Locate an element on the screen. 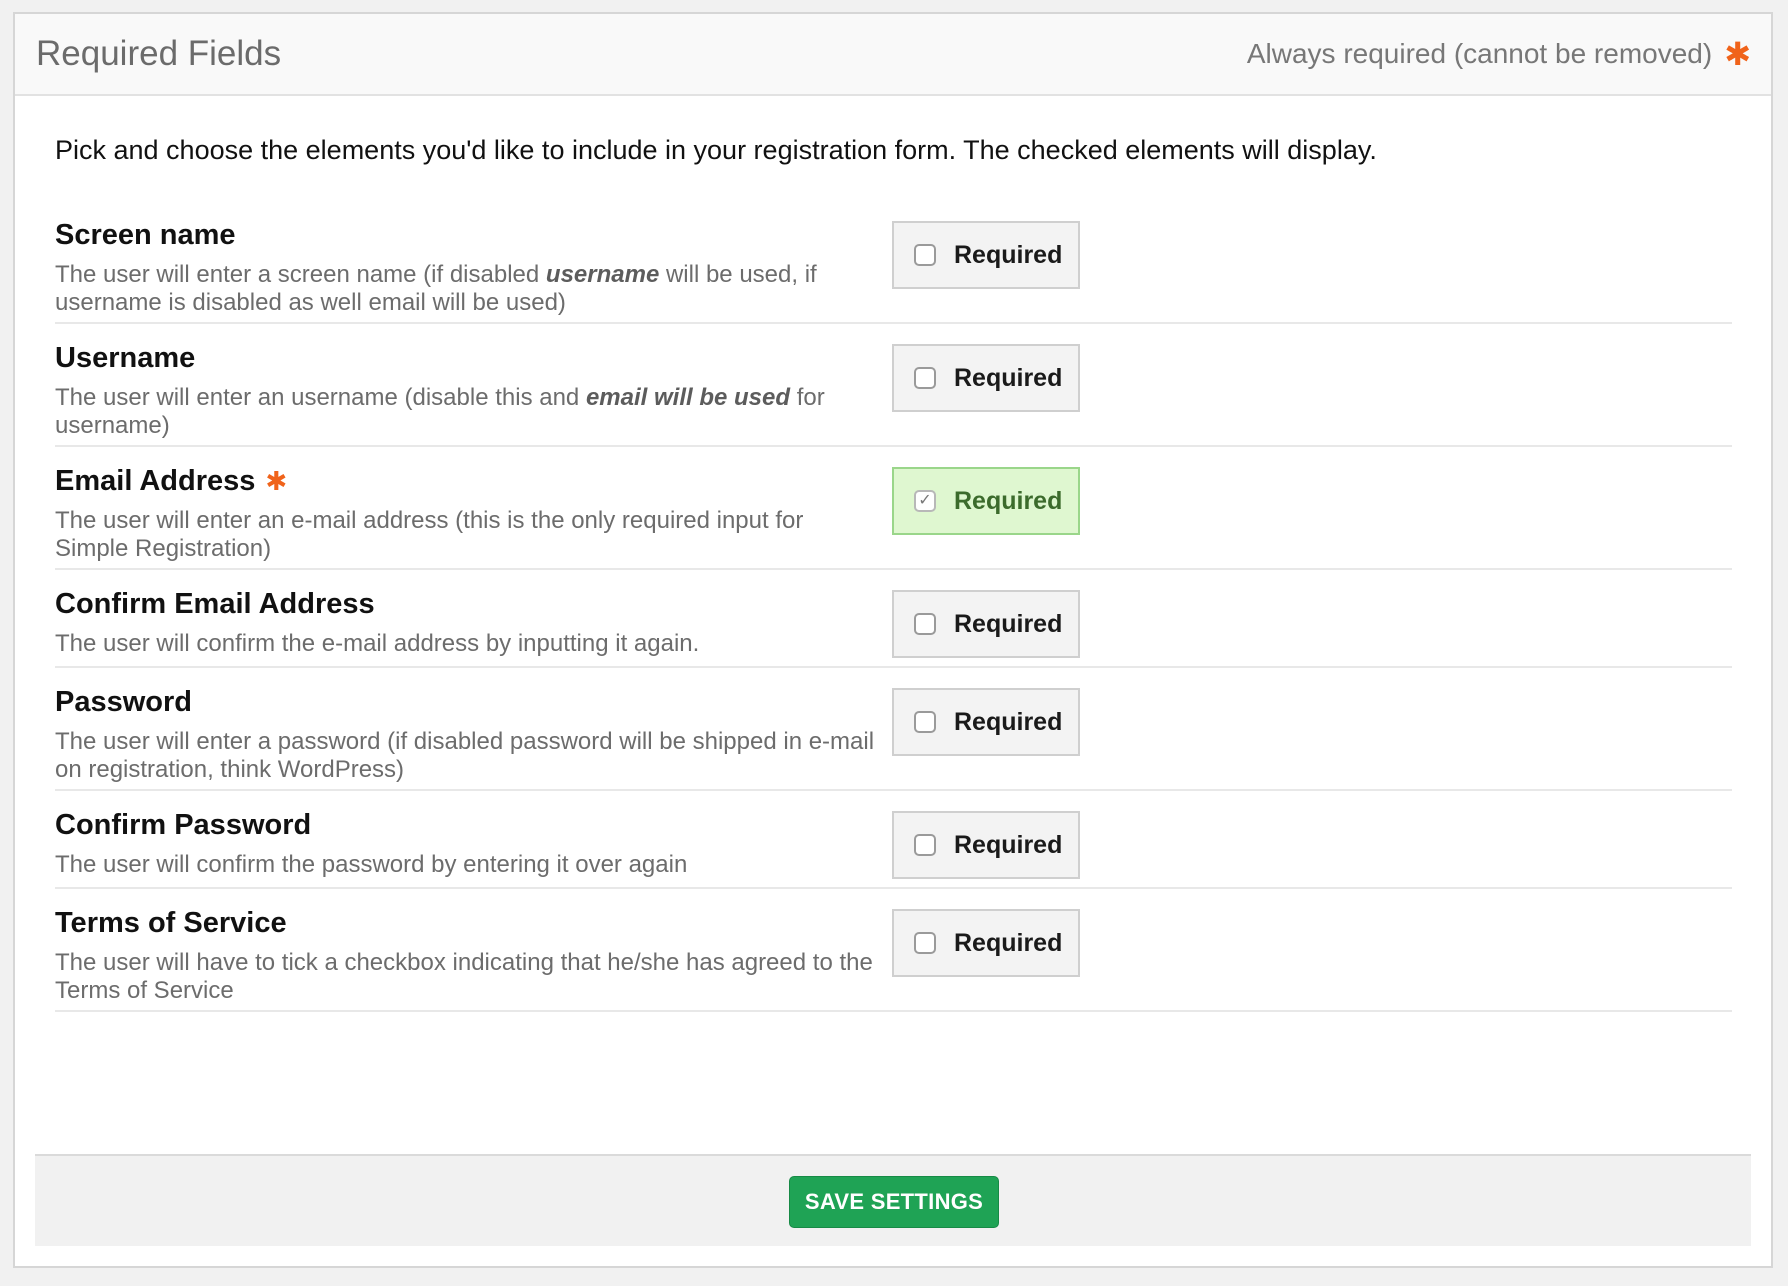 The height and width of the screenshot is (1286, 1788). field-title: Password is located at coordinates (123, 702).